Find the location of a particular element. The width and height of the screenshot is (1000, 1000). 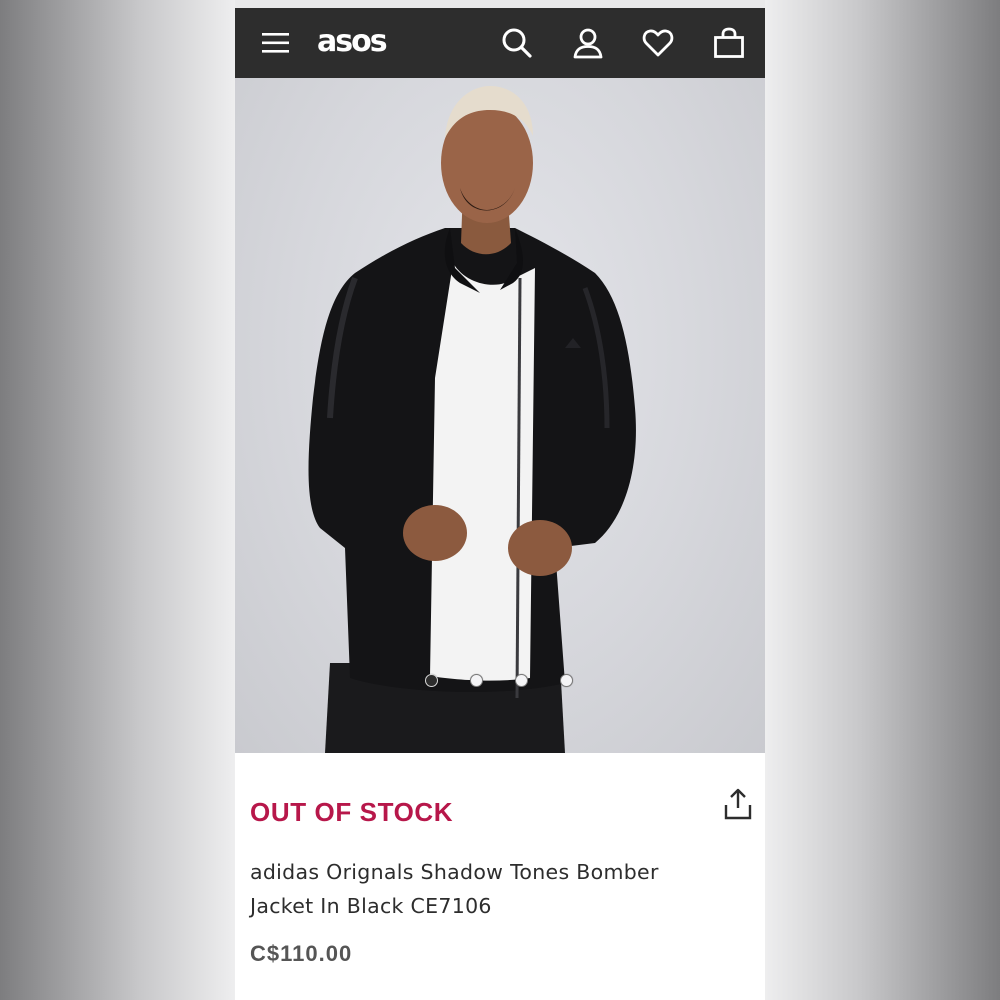

image-carousel-dots is located at coordinates (500, 684).